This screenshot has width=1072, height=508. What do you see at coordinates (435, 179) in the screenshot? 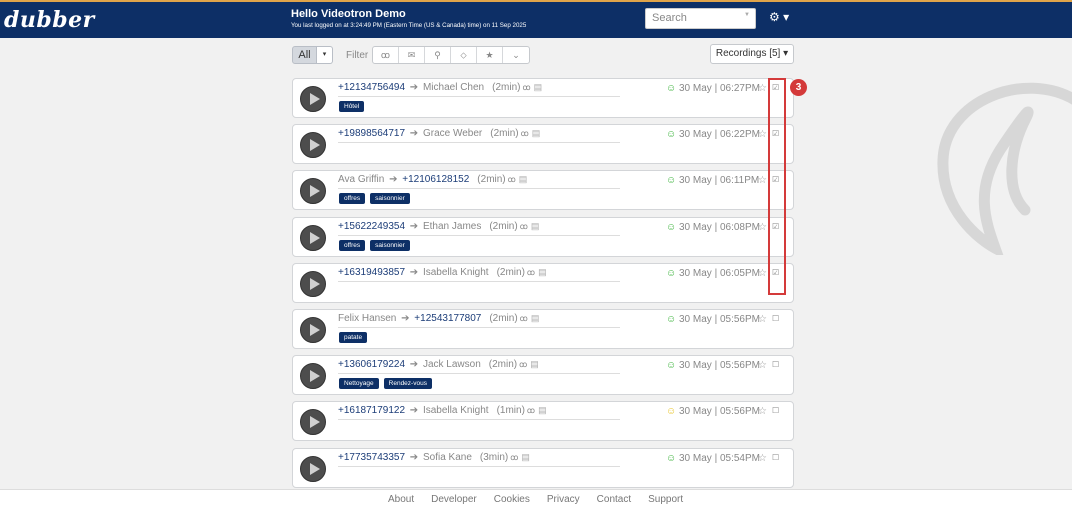
I see `callee: +12106128152` at bounding box center [435, 179].